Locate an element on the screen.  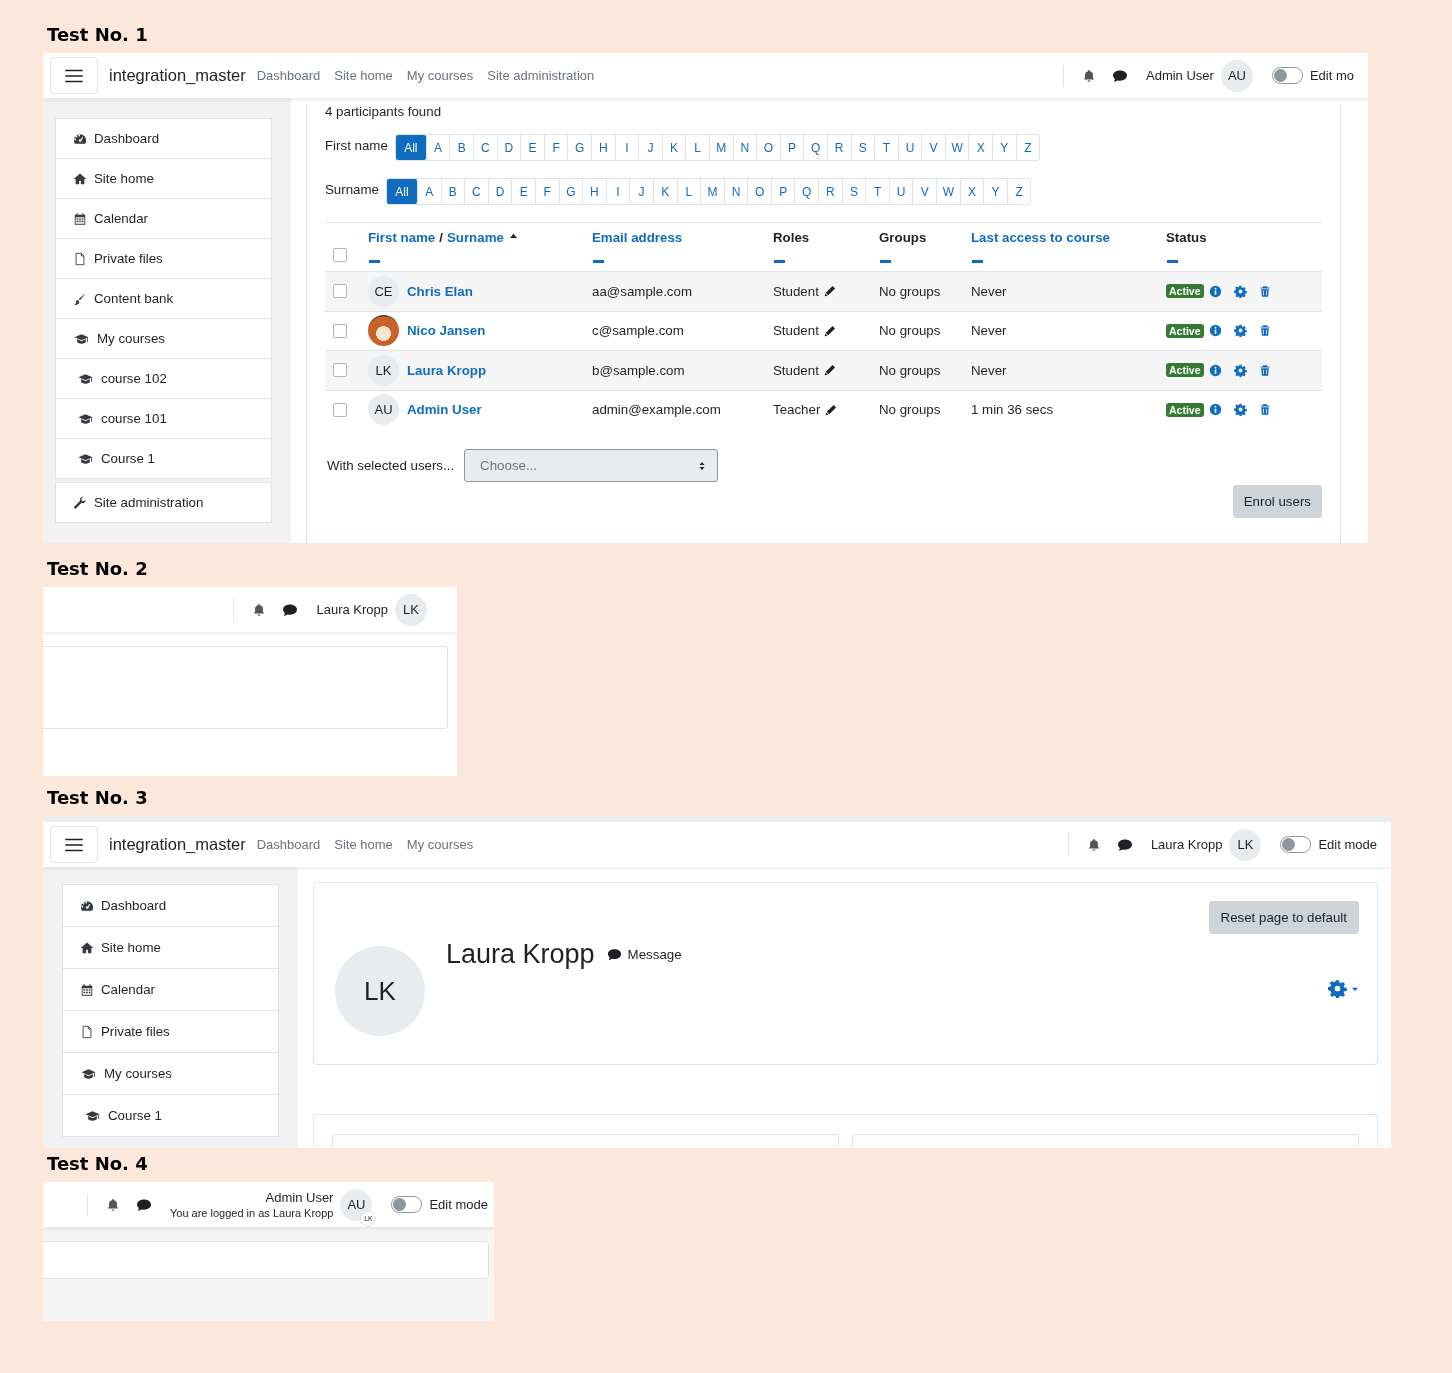
user-name: Laura Kropp is located at coordinates (1186, 844).